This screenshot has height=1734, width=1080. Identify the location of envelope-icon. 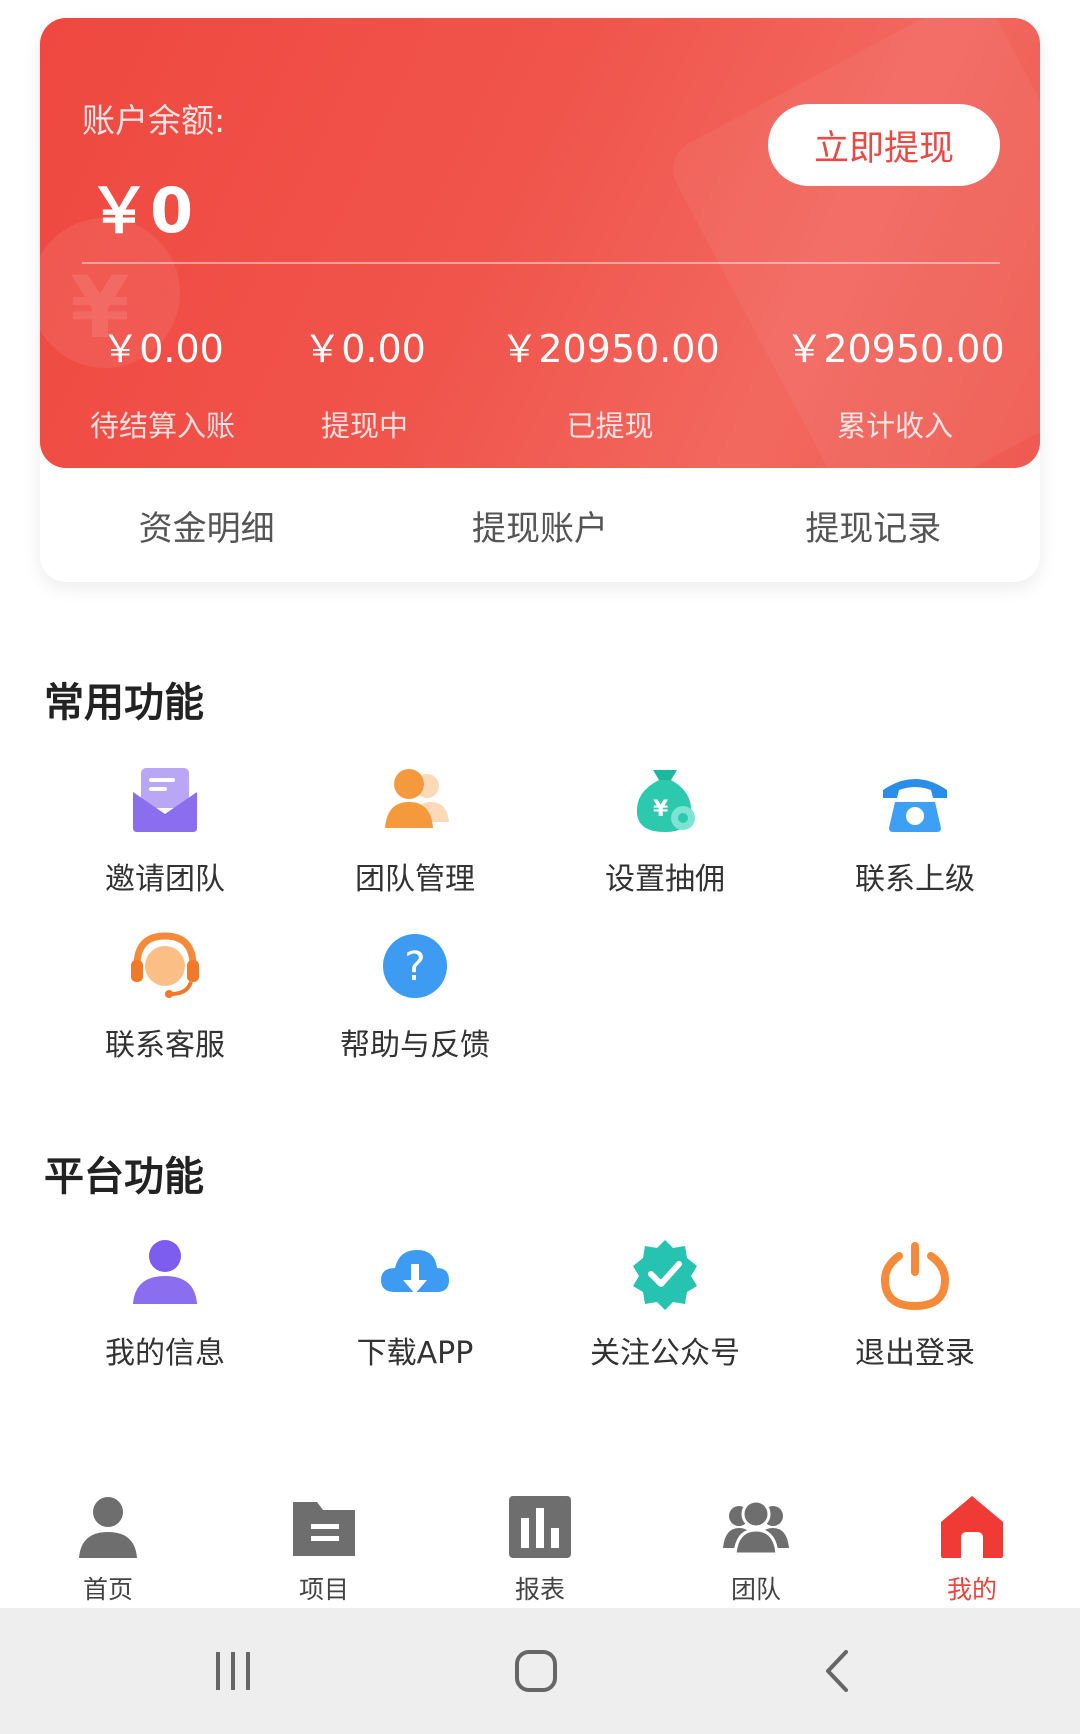
(165, 800).